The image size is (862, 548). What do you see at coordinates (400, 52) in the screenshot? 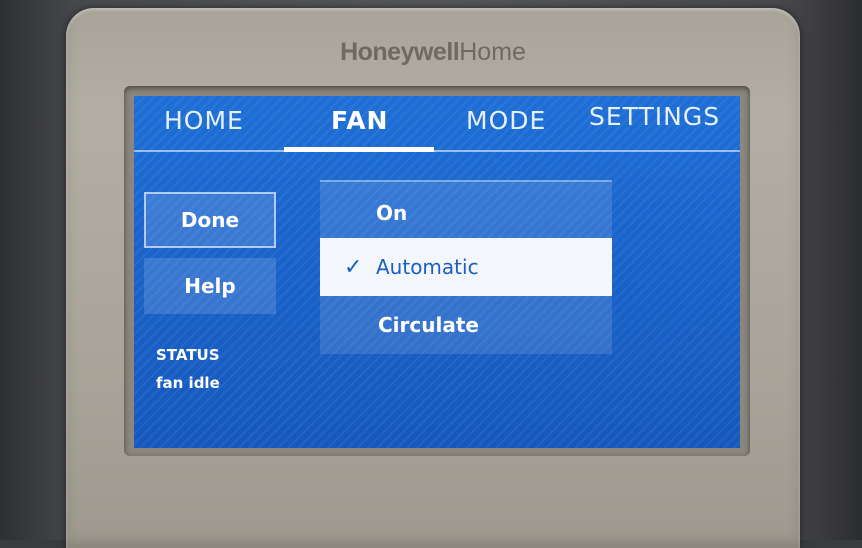
I see `brand-name-bold: Honeywell` at bounding box center [400, 52].